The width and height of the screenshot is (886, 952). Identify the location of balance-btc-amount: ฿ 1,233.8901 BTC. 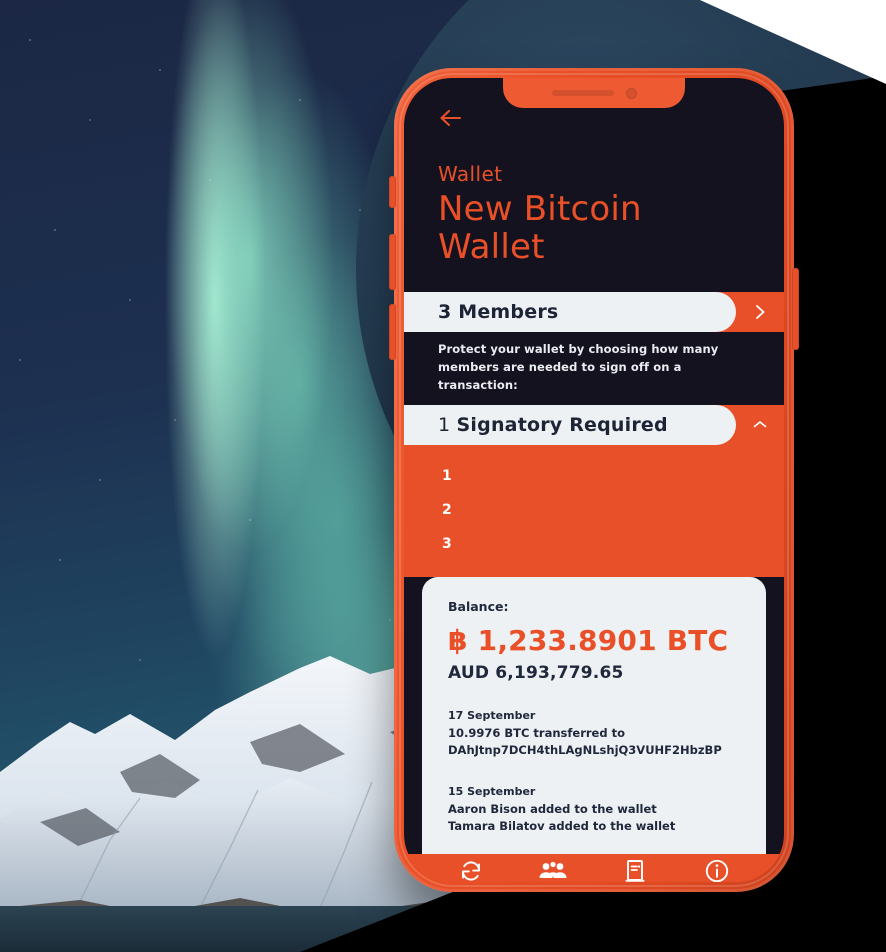
(588, 640).